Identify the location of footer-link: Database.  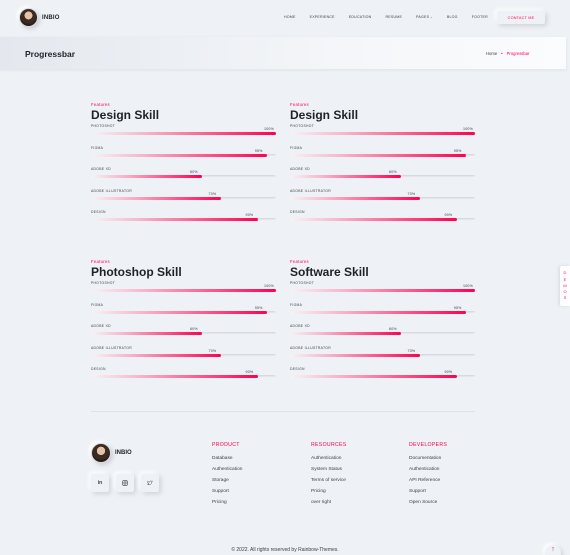
(227, 461).